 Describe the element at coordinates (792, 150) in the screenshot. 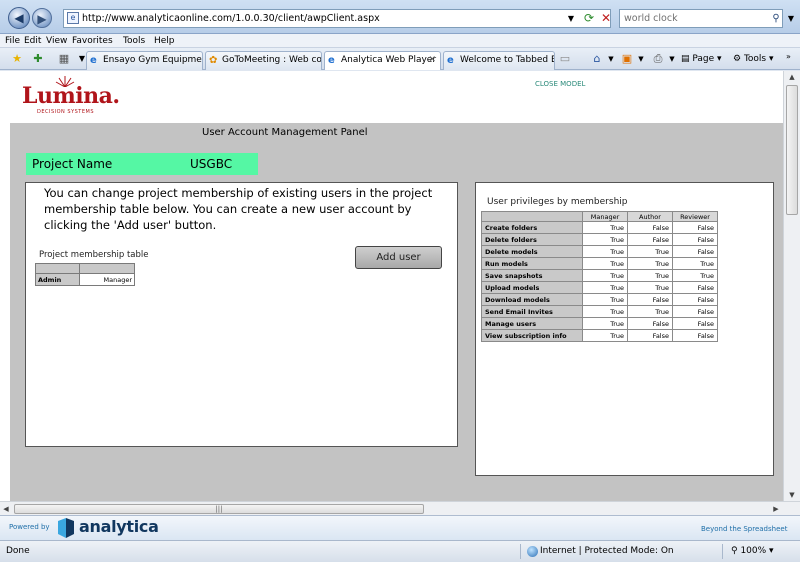

I see `vertical-scroll-thumb` at that location.